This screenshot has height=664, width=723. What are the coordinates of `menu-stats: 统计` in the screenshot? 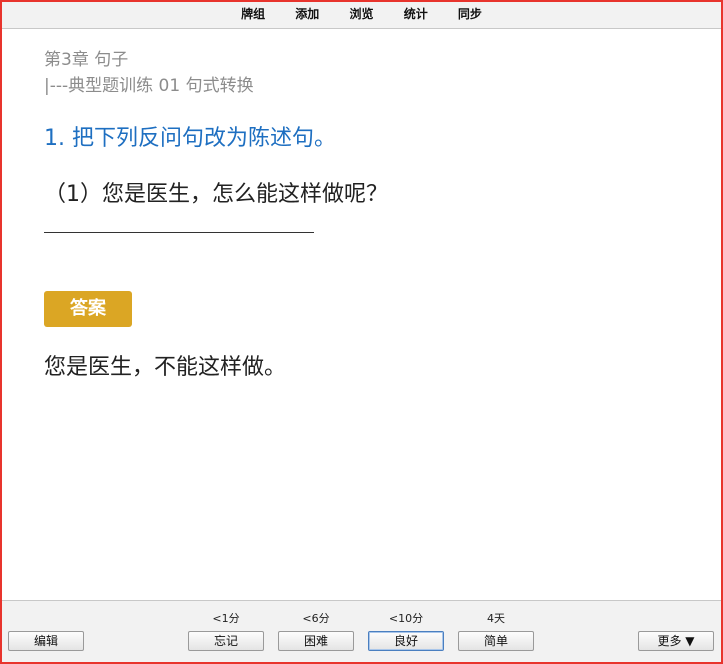 It's located at (416, 14).